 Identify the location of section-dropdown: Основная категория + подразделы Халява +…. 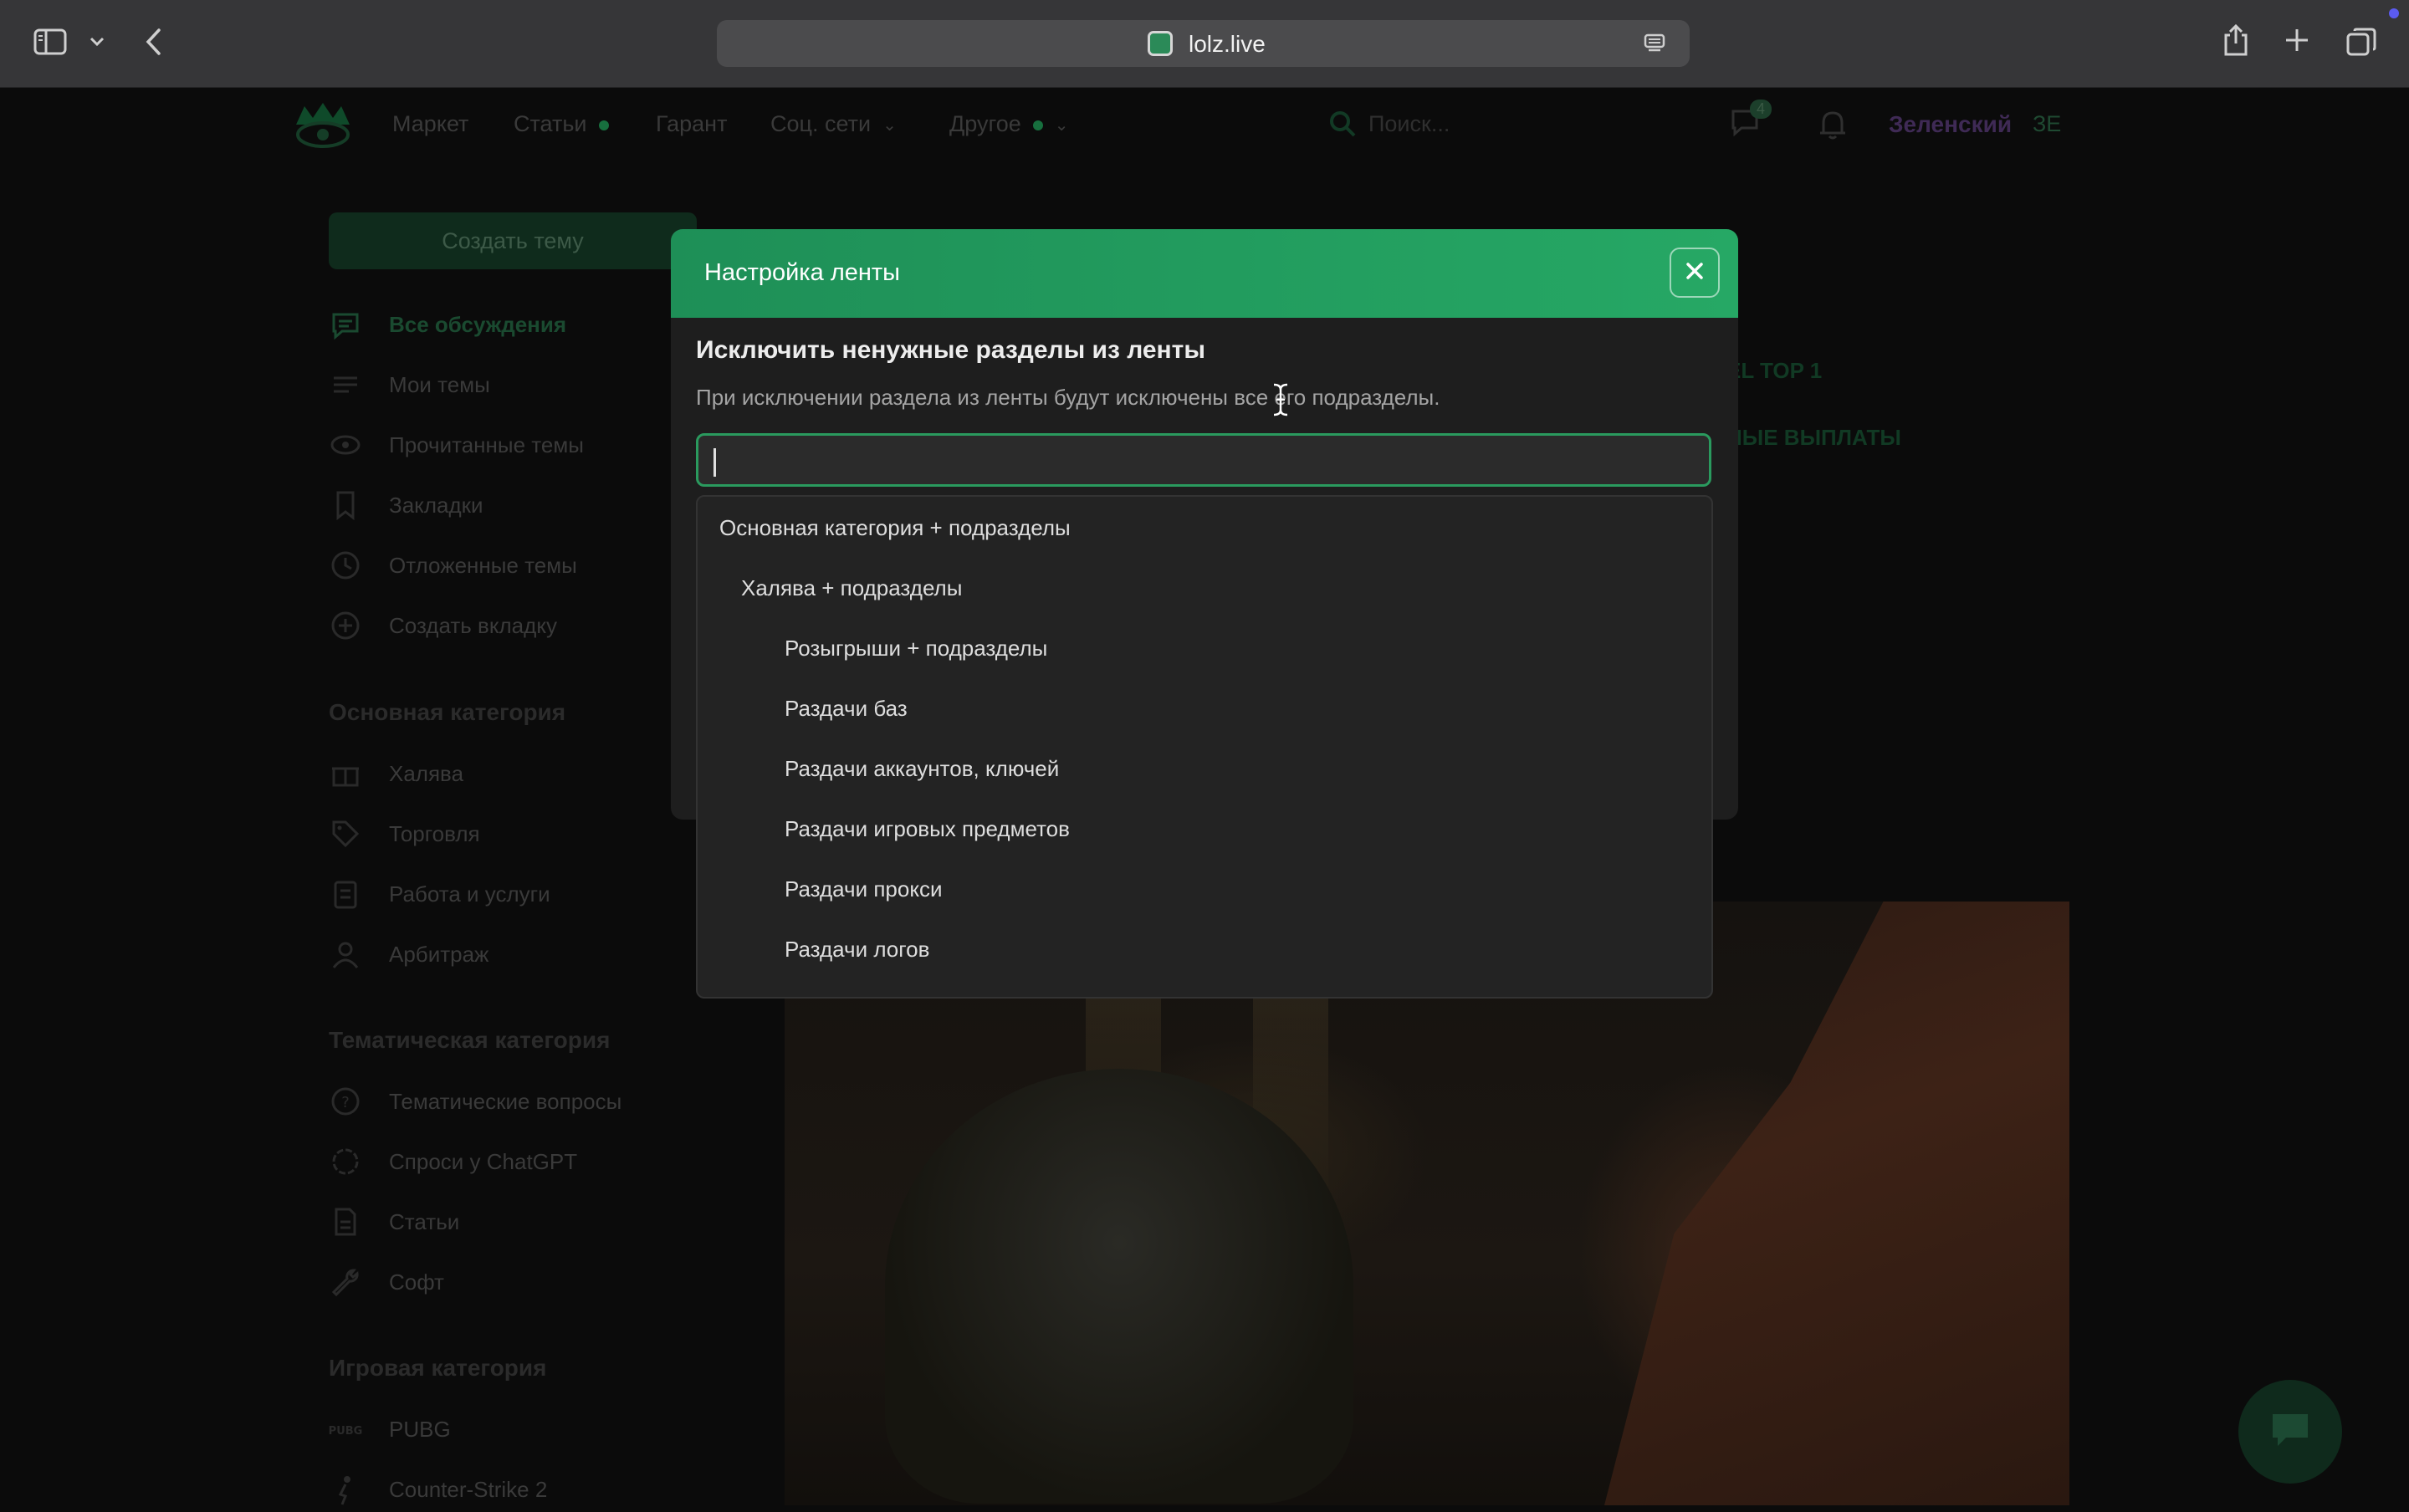
(1204, 747).